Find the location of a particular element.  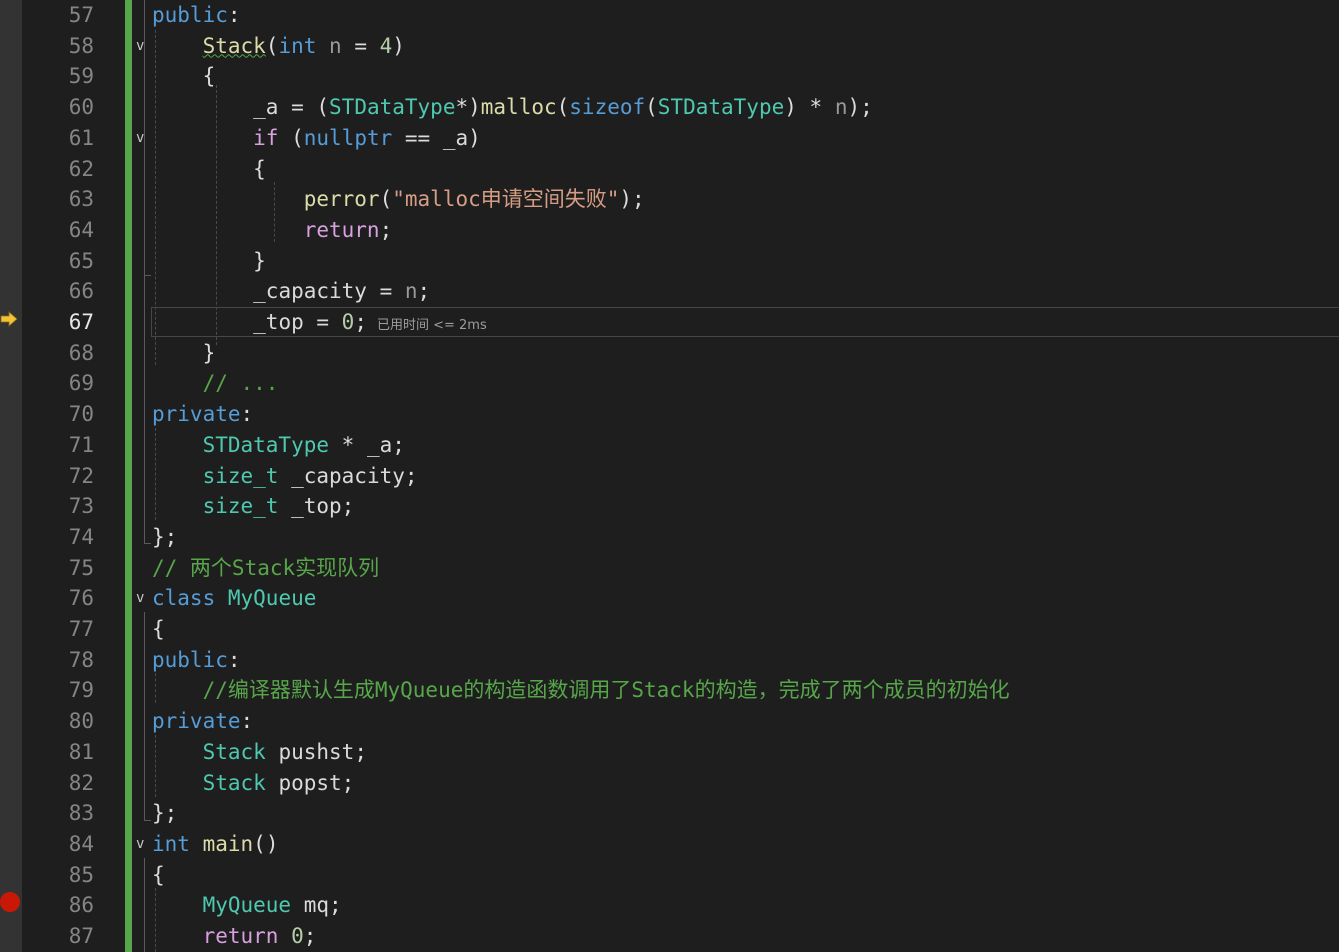

code-line: 72 size_t _capacity; is located at coordinates (669, 476).